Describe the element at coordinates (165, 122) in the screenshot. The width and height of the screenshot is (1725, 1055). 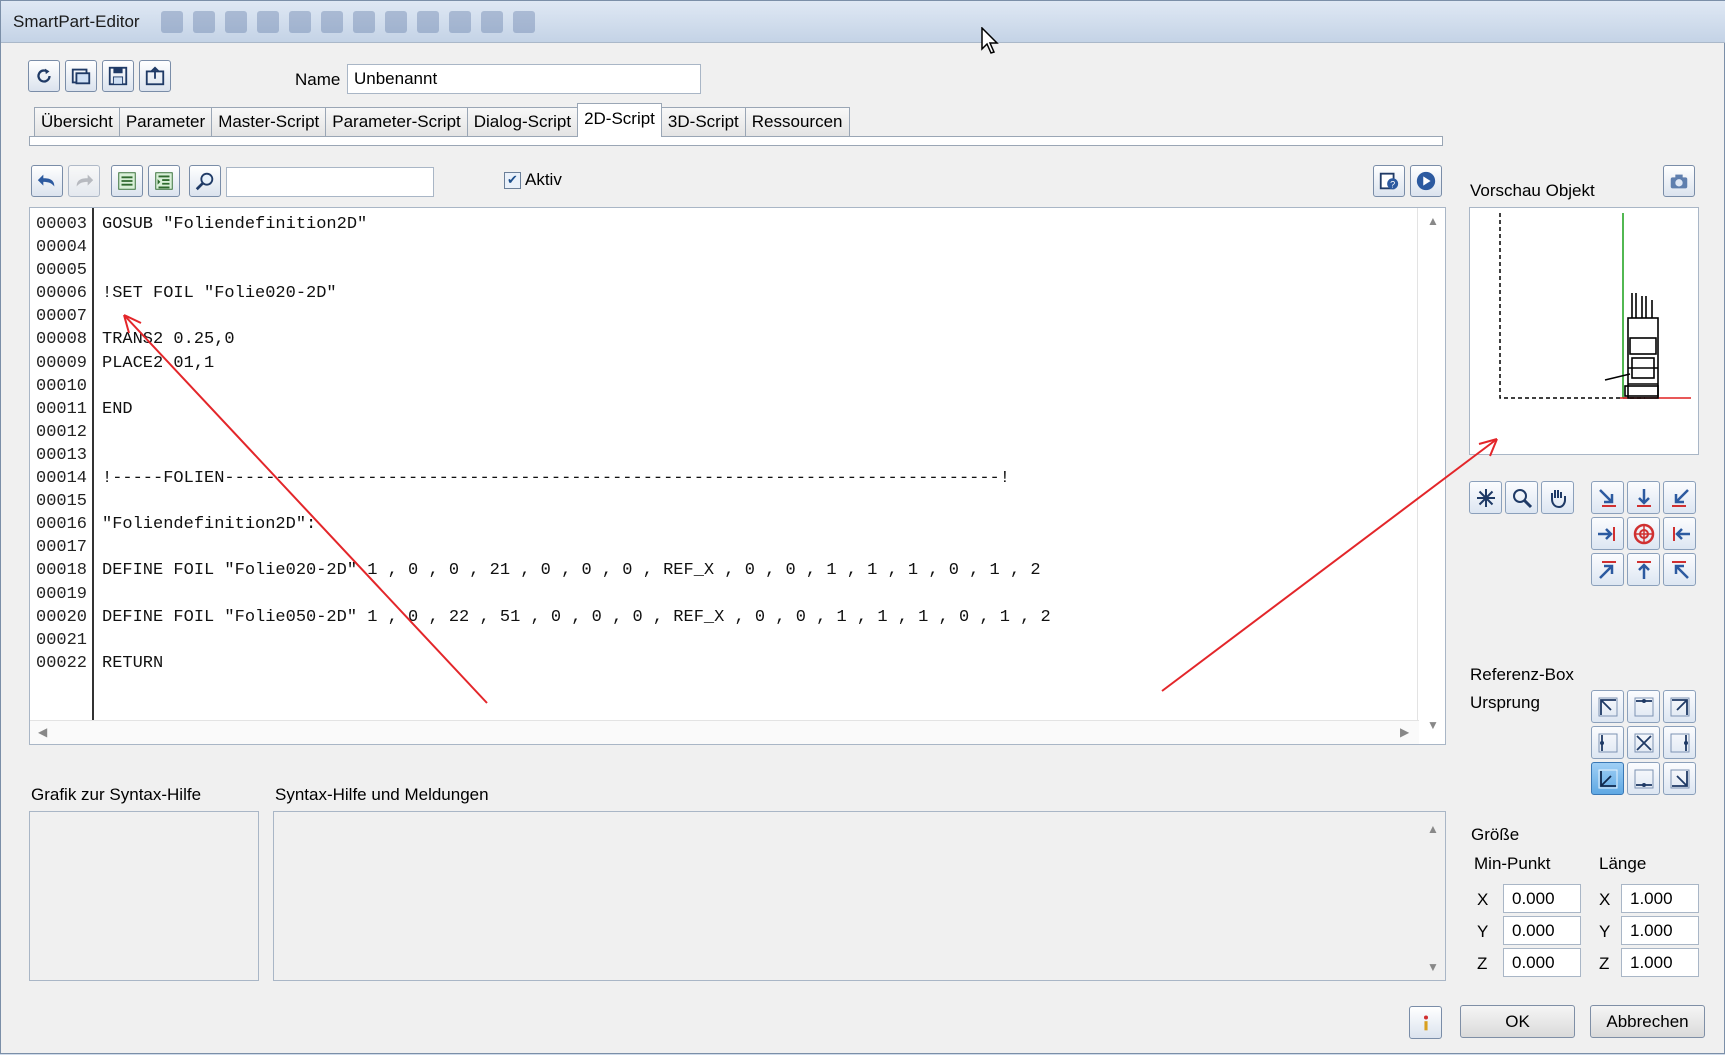
I see `tab-parameter: Parameter` at that location.